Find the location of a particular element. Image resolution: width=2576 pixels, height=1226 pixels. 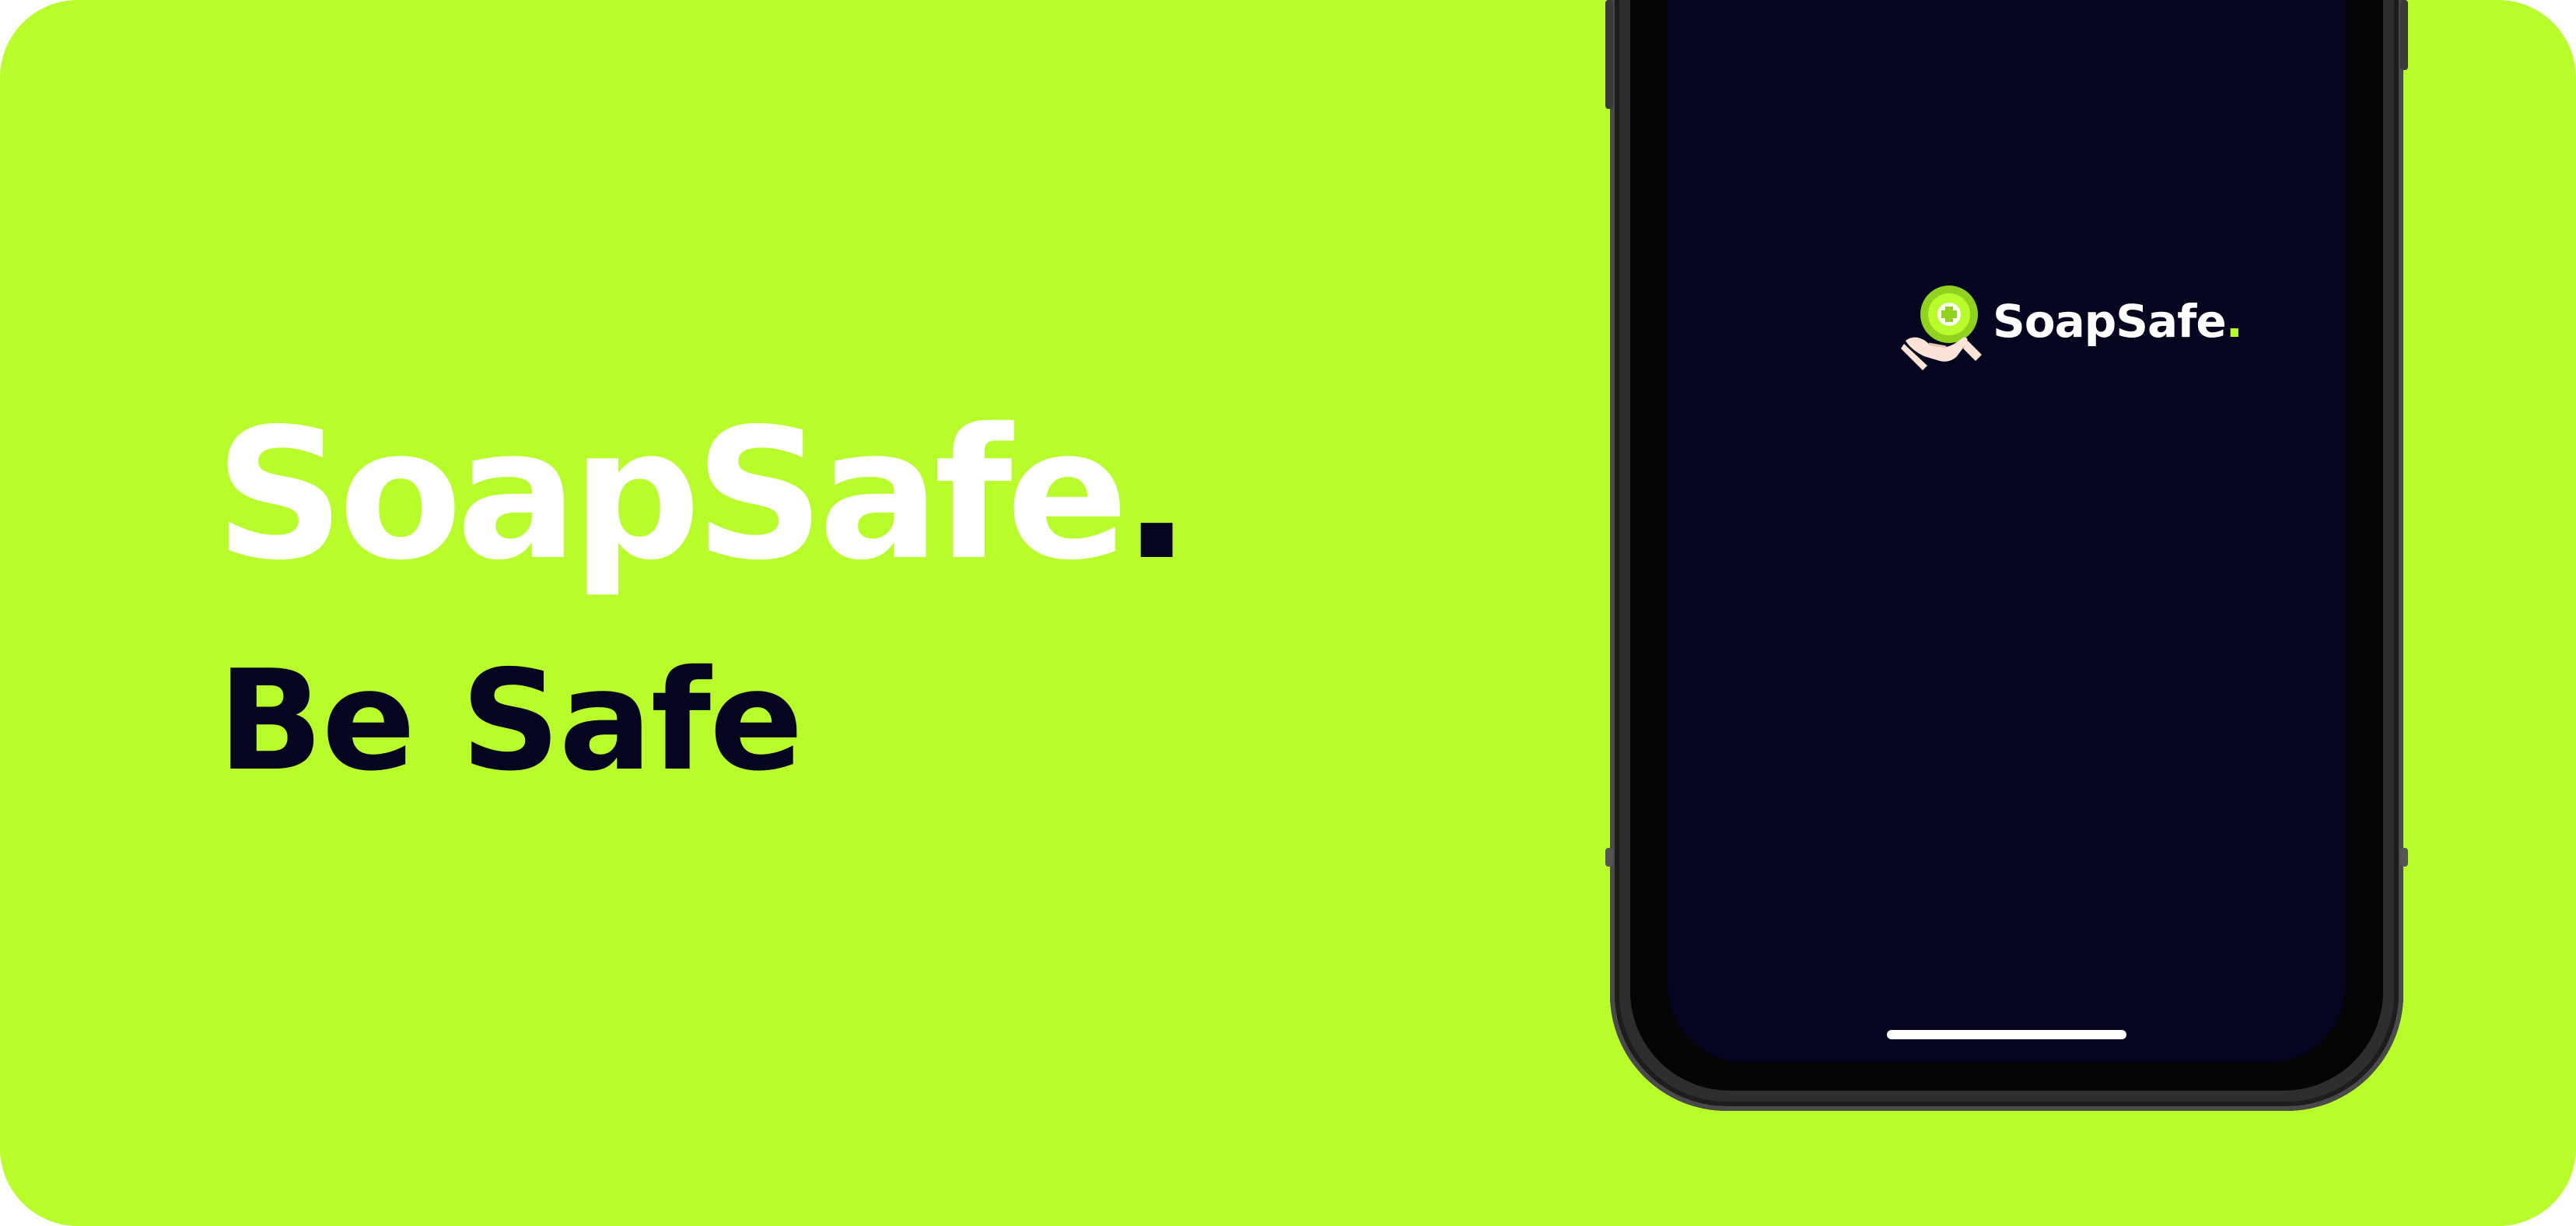

hero-title: SoapSafe. is located at coordinates (703, 495).